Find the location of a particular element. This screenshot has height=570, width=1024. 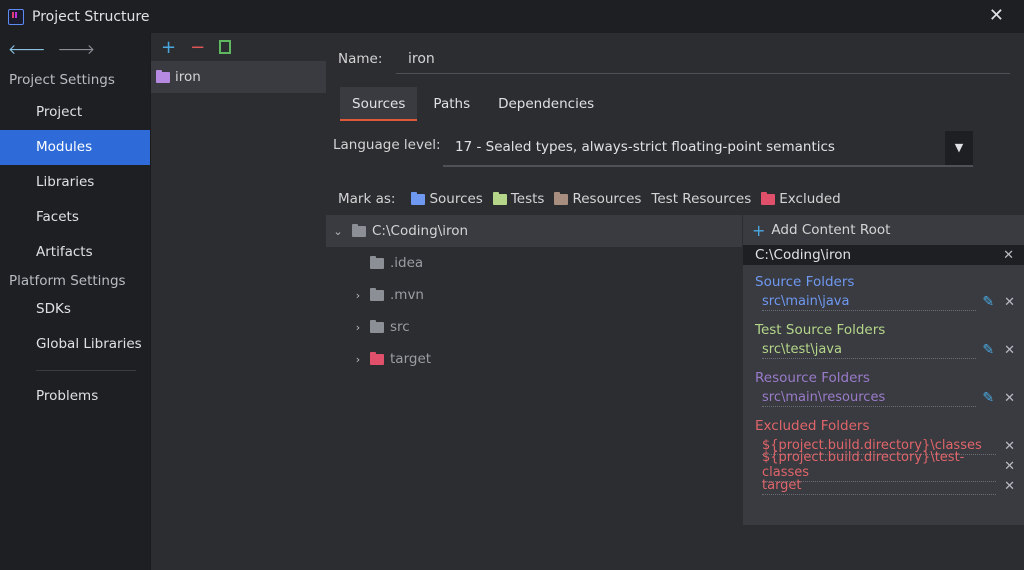

tree-label: target is located at coordinates (411, 359).